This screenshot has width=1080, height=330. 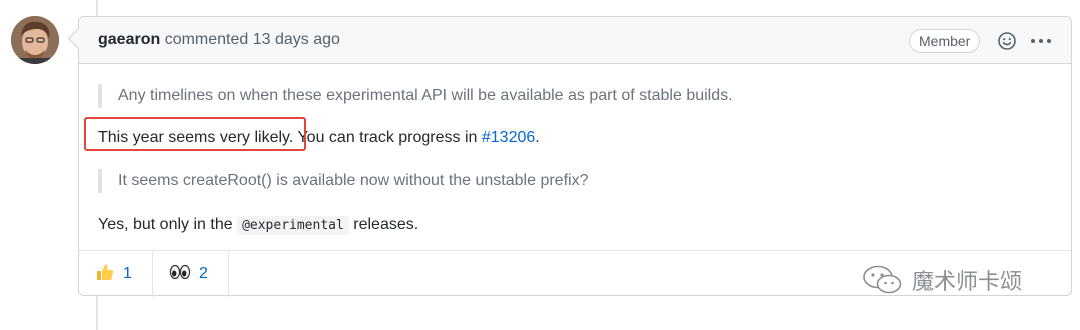 I want to click on avatar, so click(x=35, y=40).